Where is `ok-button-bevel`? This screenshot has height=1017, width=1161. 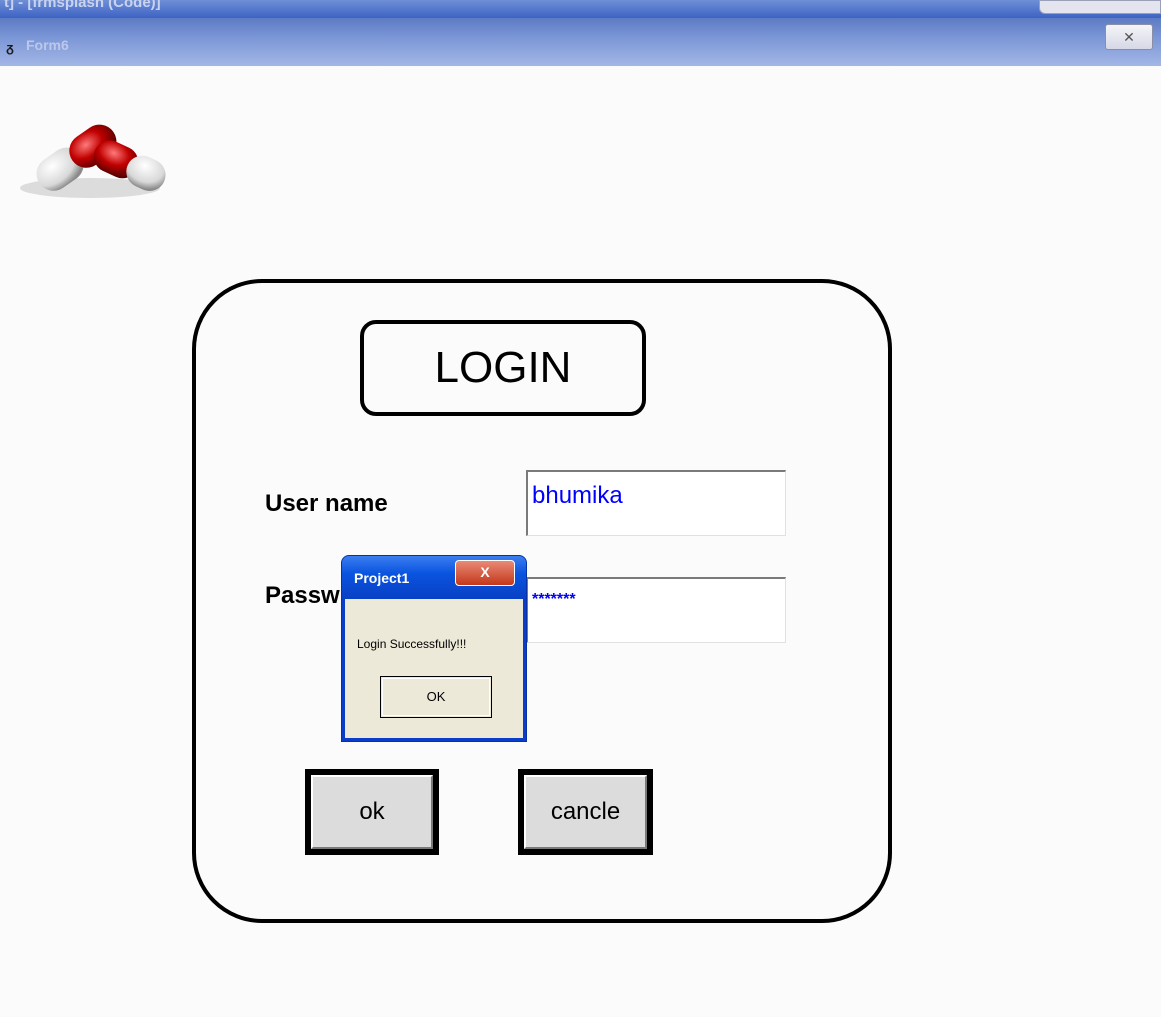 ok-button-bevel is located at coordinates (372, 812).